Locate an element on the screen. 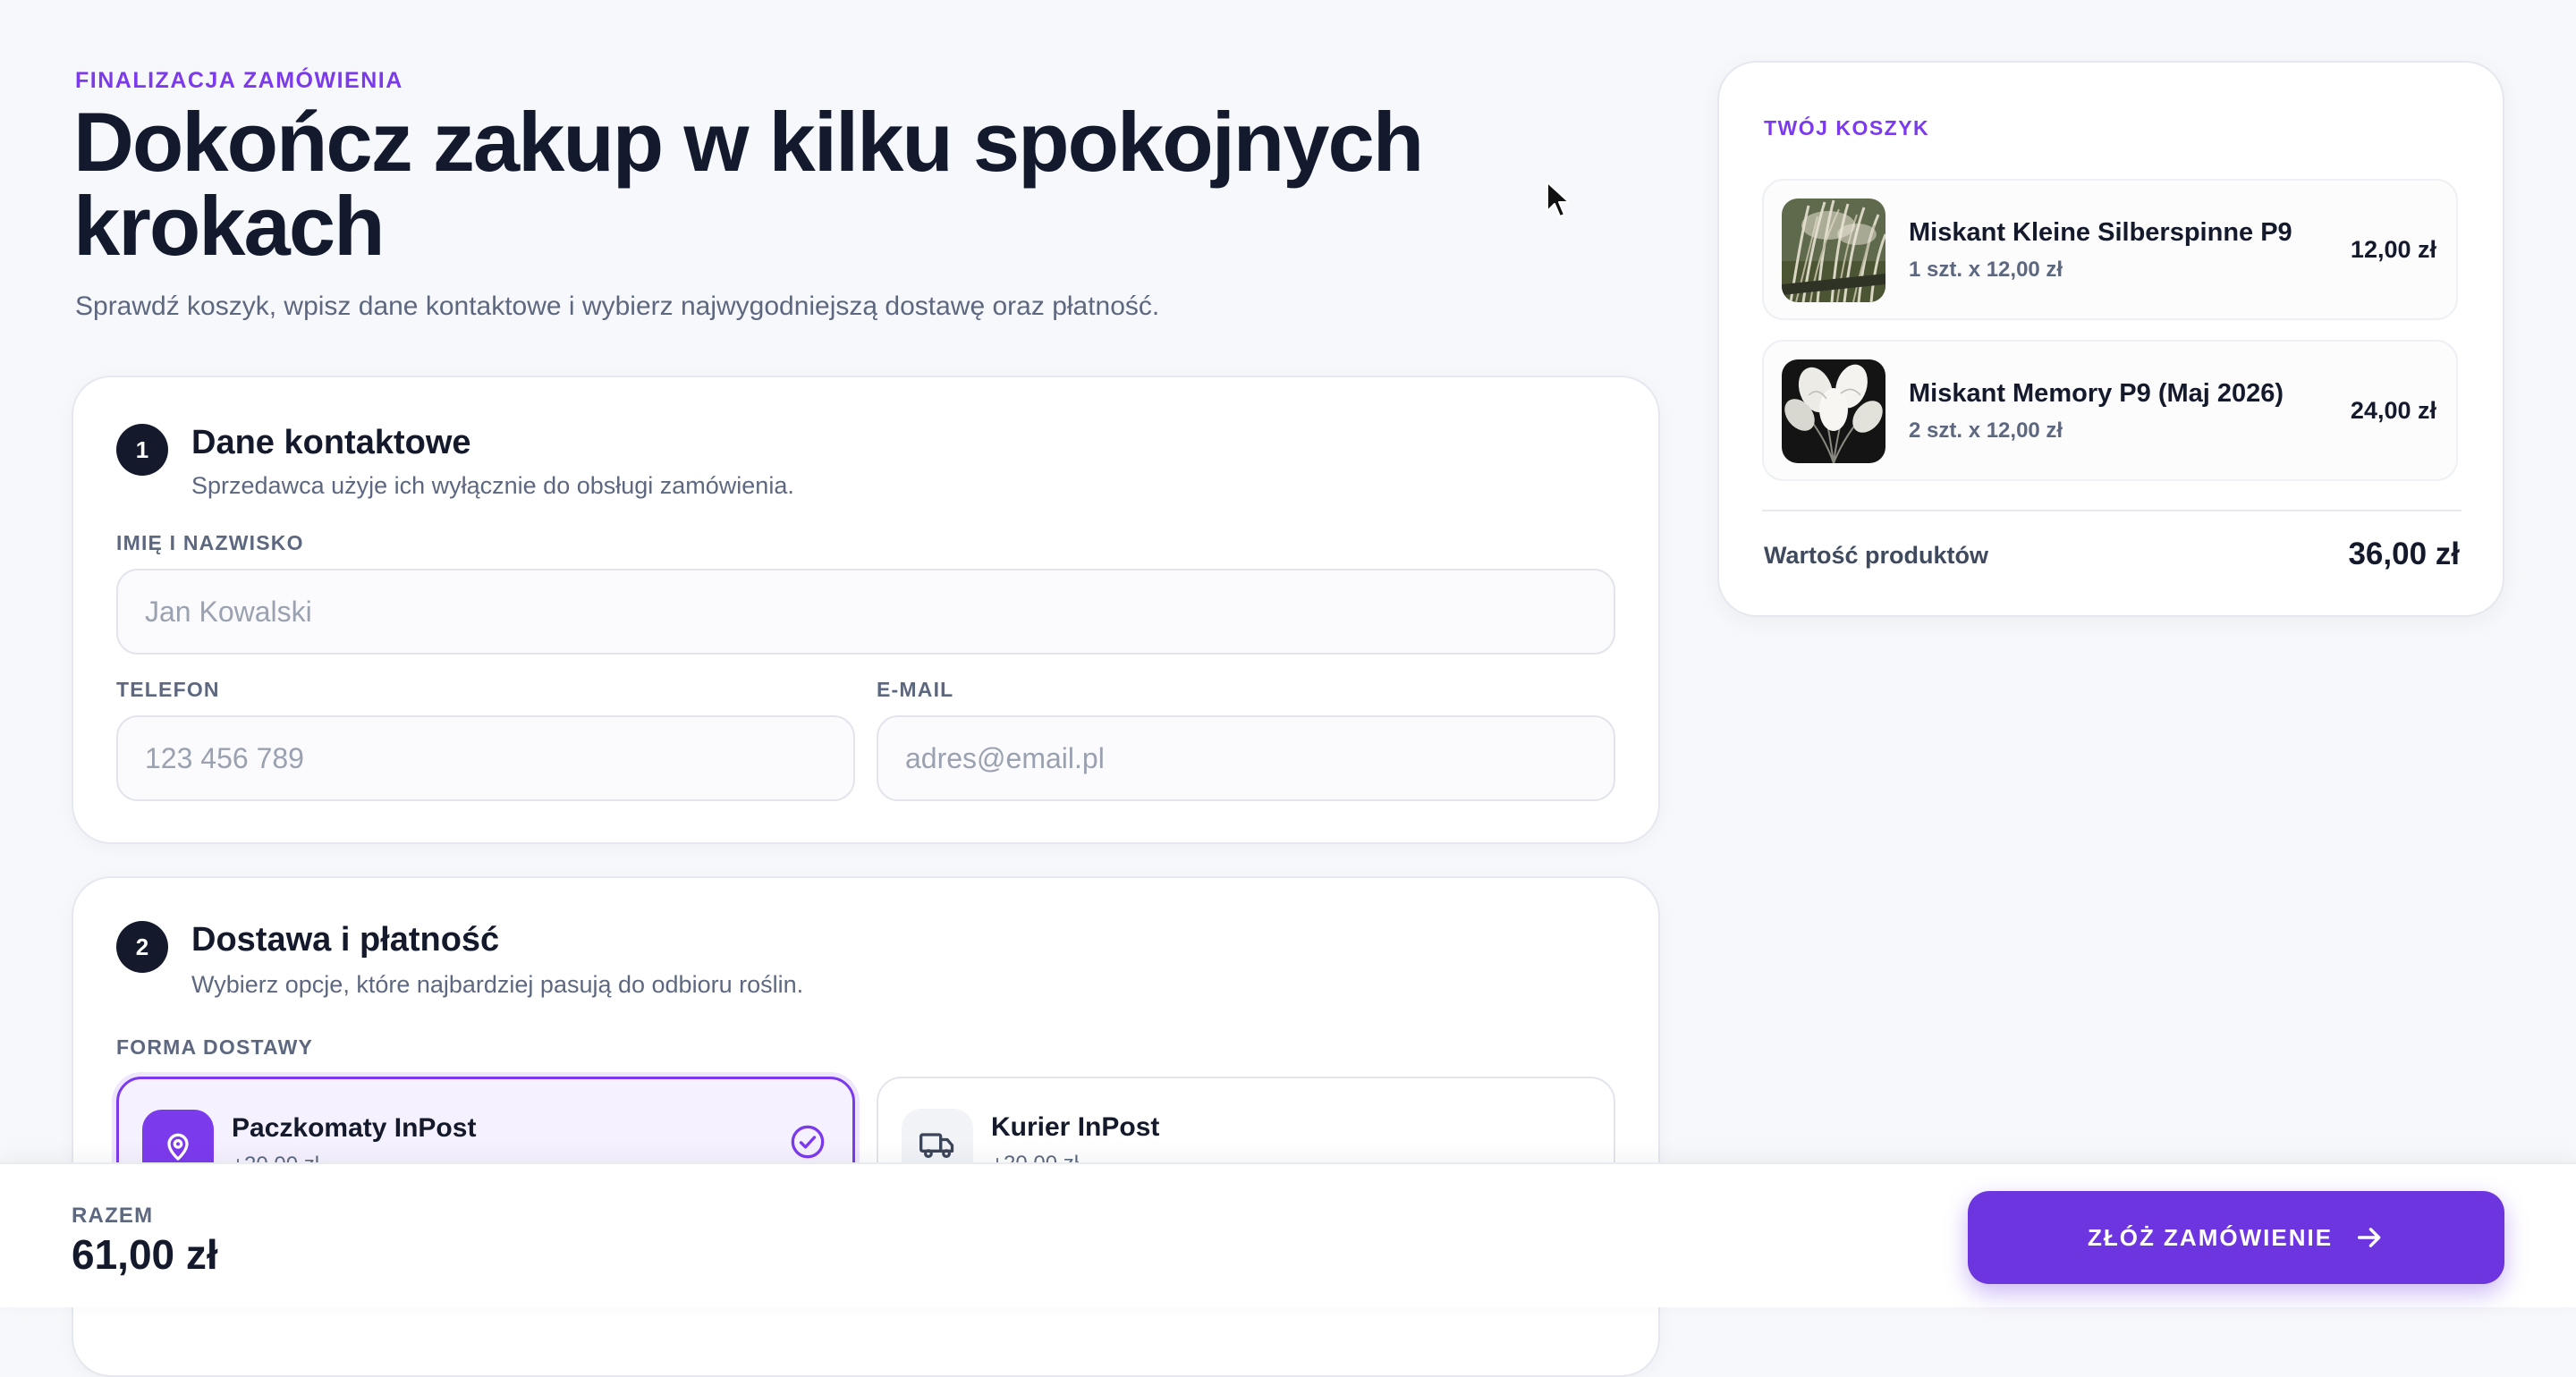 The image size is (2576, 1377). arrow-right-icon is located at coordinates (2369, 1237).